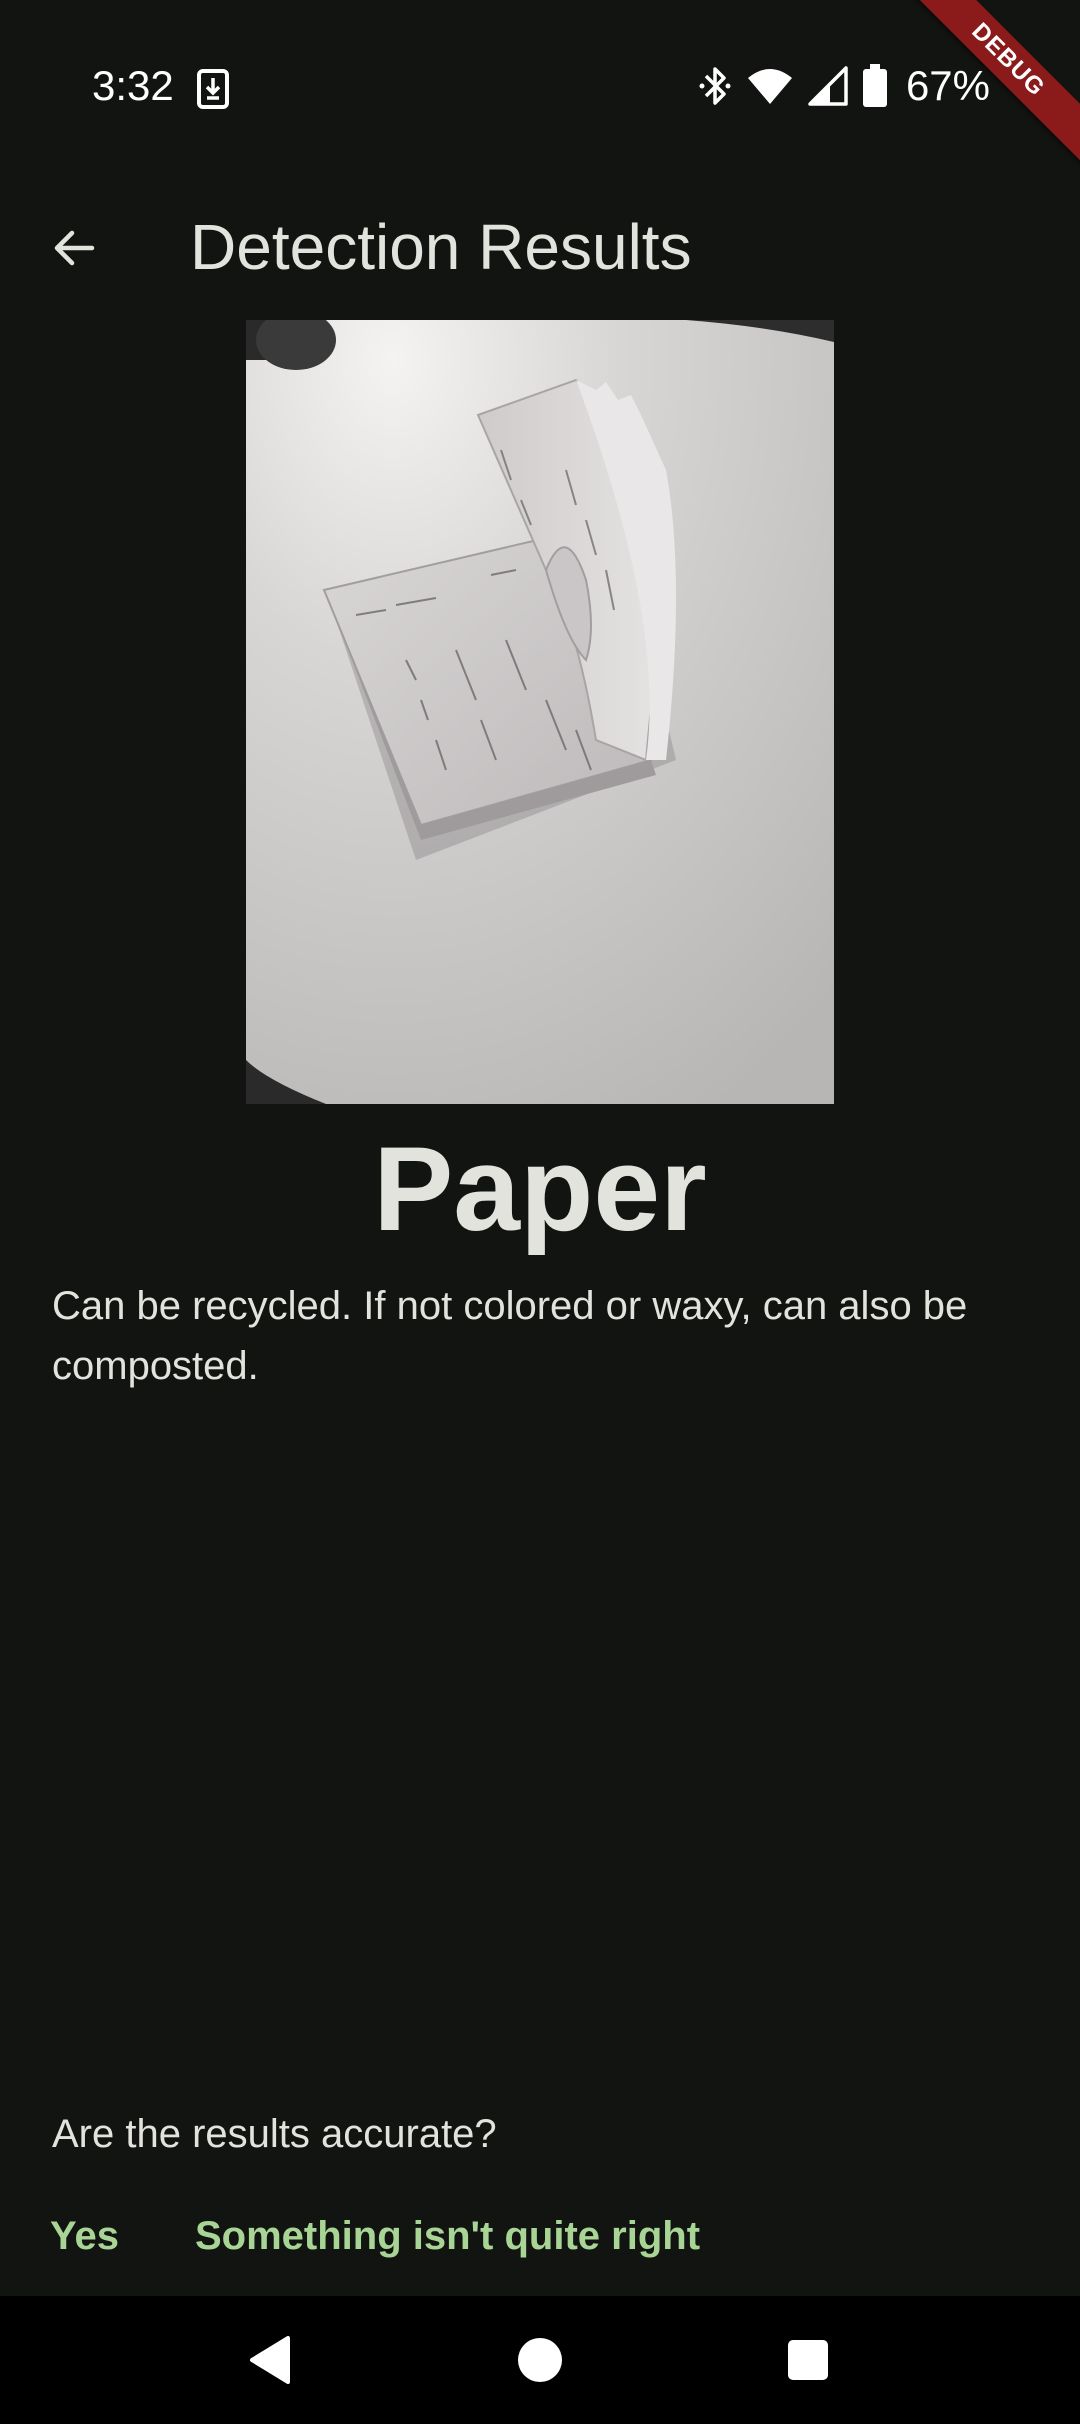  What do you see at coordinates (715, 86) in the screenshot?
I see `bluetooth-icon` at bounding box center [715, 86].